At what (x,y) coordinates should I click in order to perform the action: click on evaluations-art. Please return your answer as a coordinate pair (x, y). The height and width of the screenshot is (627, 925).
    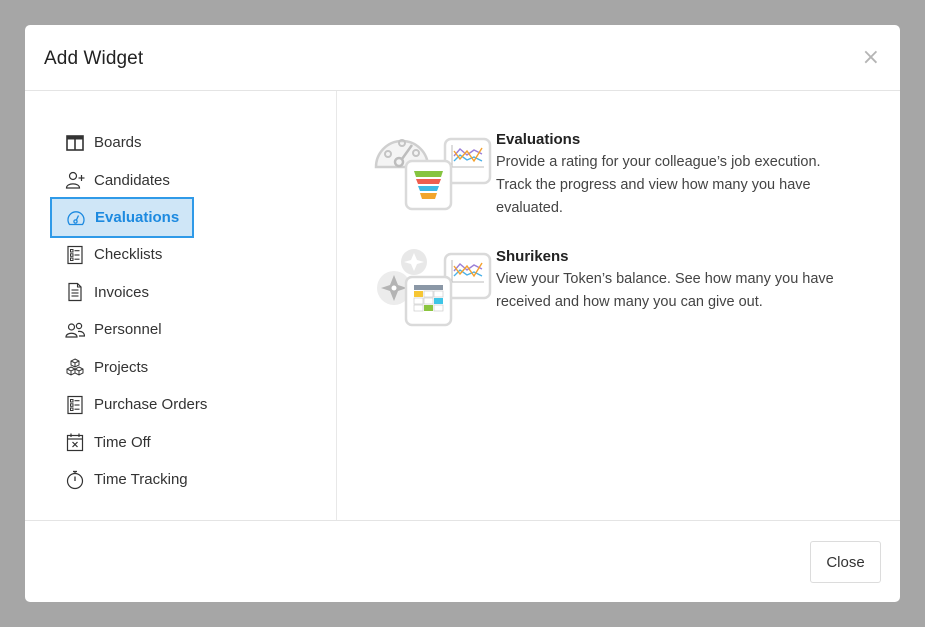
    Looking at the image, I should click on (434, 173).